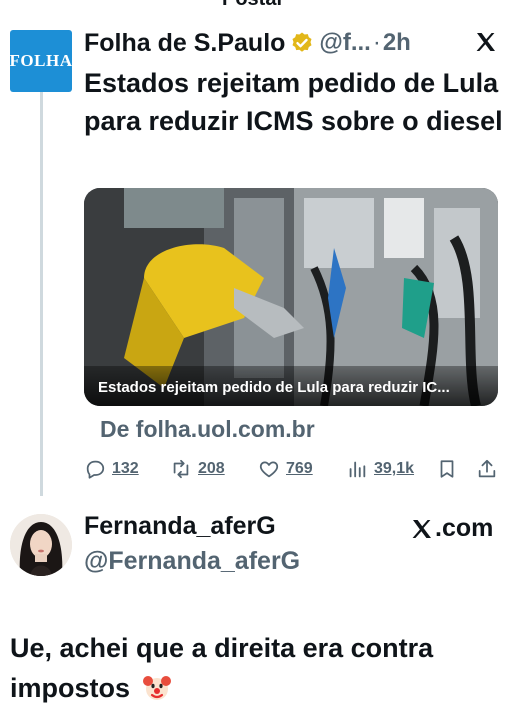  Describe the element at coordinates (299, 468) in the screenshot. I see `like-count: 769` at that location.